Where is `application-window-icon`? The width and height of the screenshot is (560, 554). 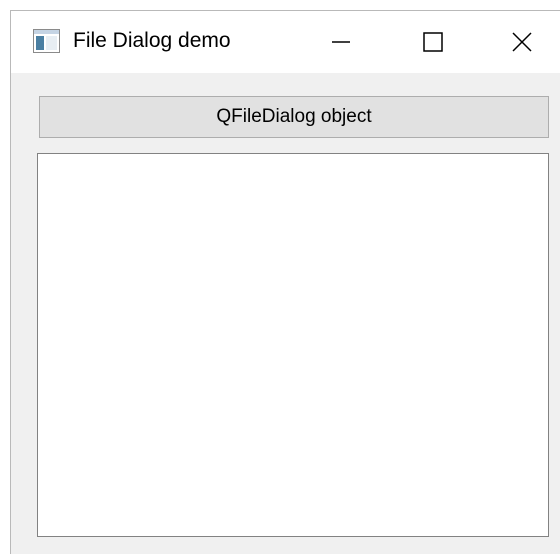
application-window-icon is located at coordinates (46, 41).